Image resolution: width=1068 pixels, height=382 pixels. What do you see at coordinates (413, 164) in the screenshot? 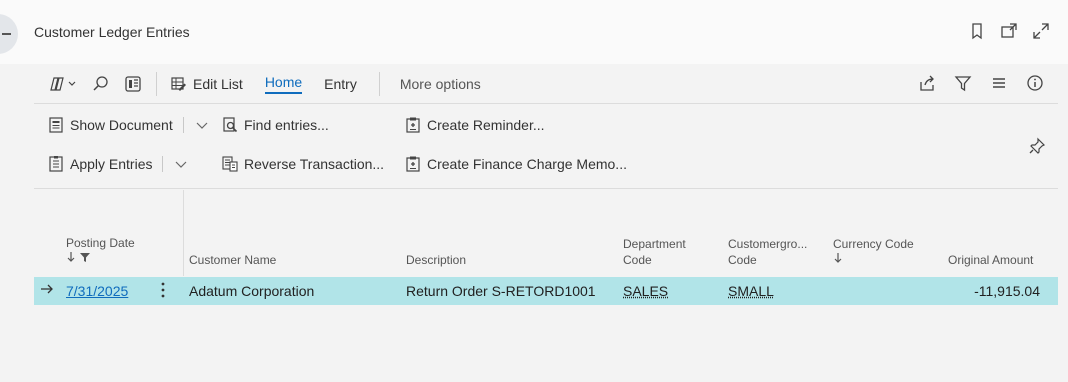
I see `create-finance-charge-memo-icon` at bounding box center [413, 164].